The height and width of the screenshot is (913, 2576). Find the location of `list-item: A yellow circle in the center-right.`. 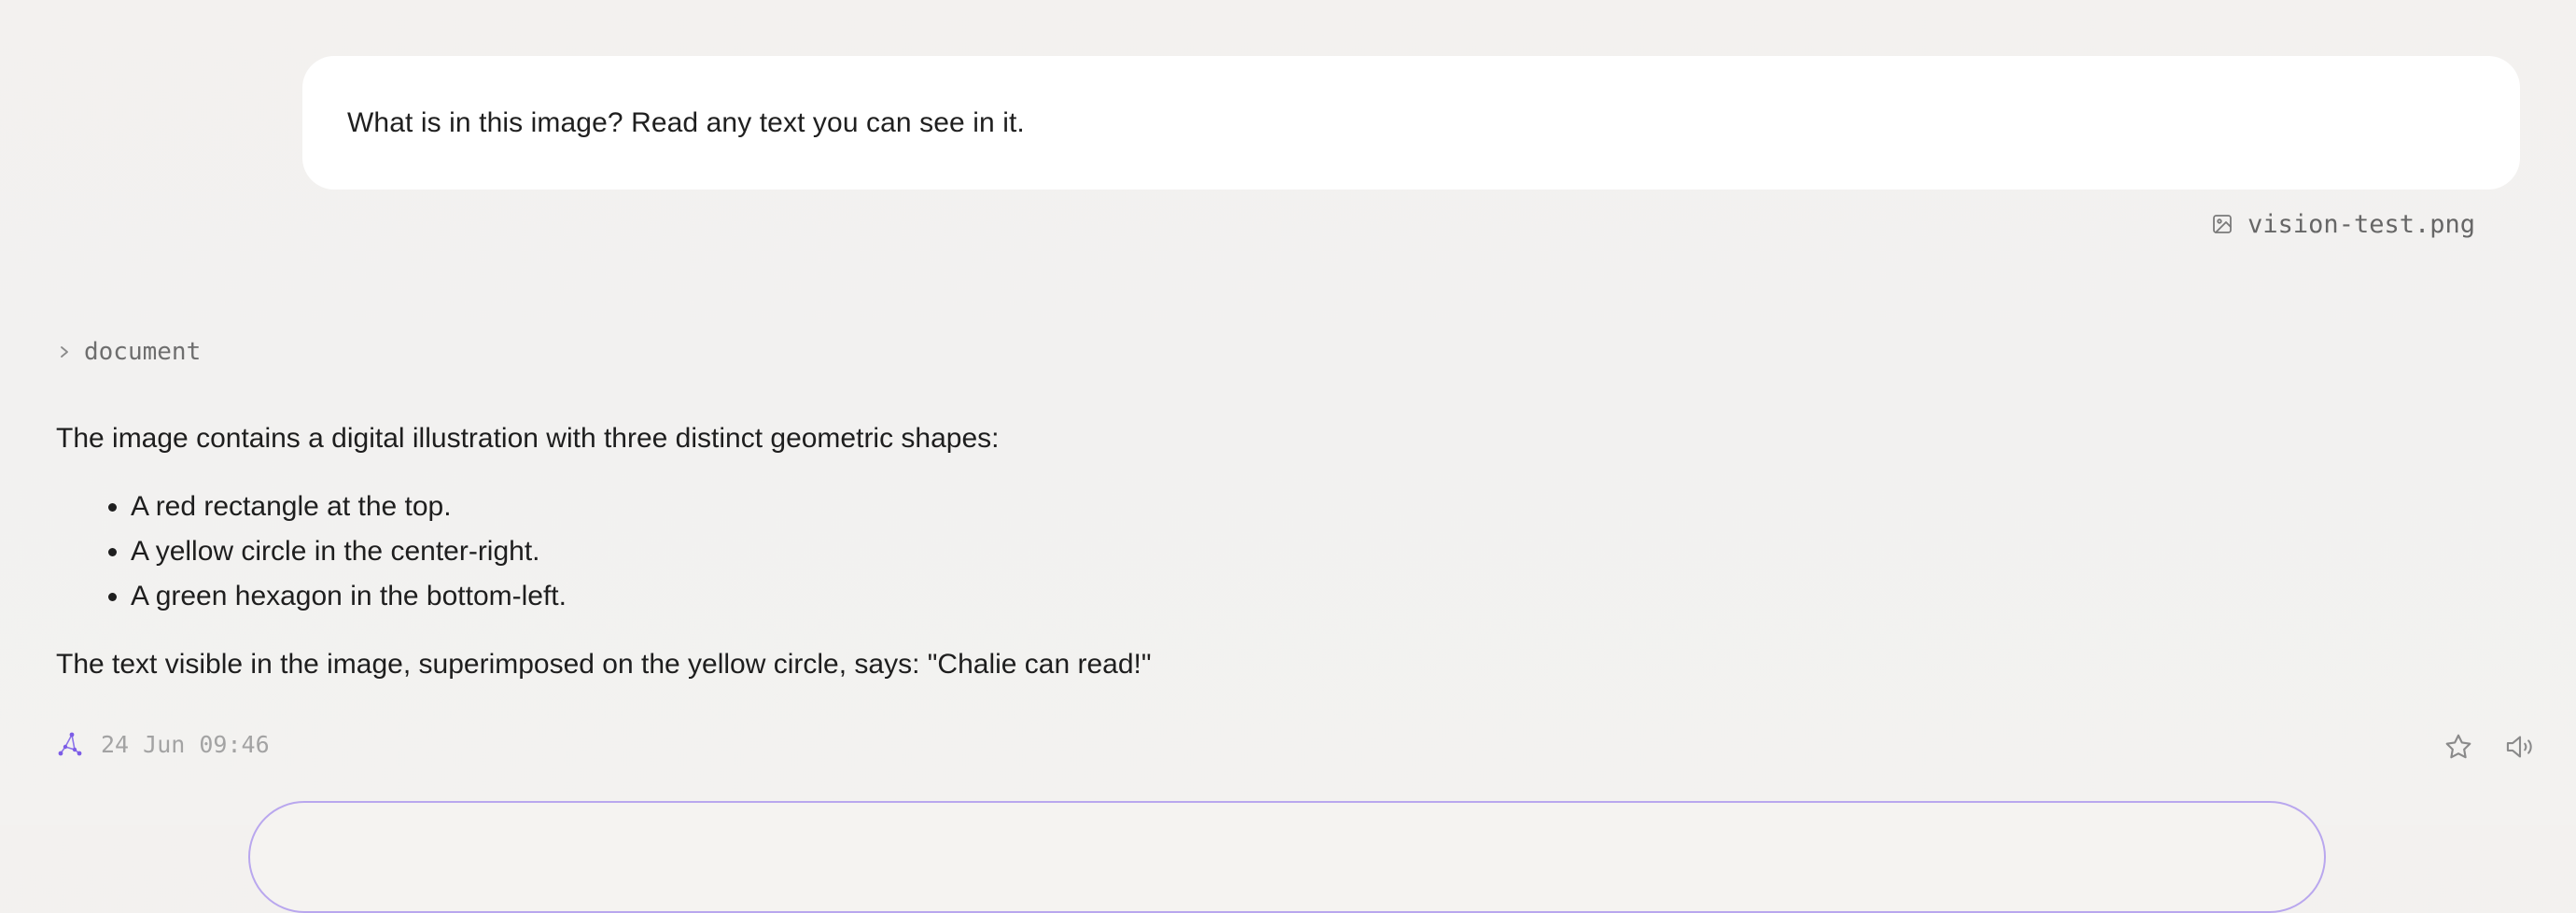

list-item: A yellow circle in the center-right. is located at coordinates (1307, 551).